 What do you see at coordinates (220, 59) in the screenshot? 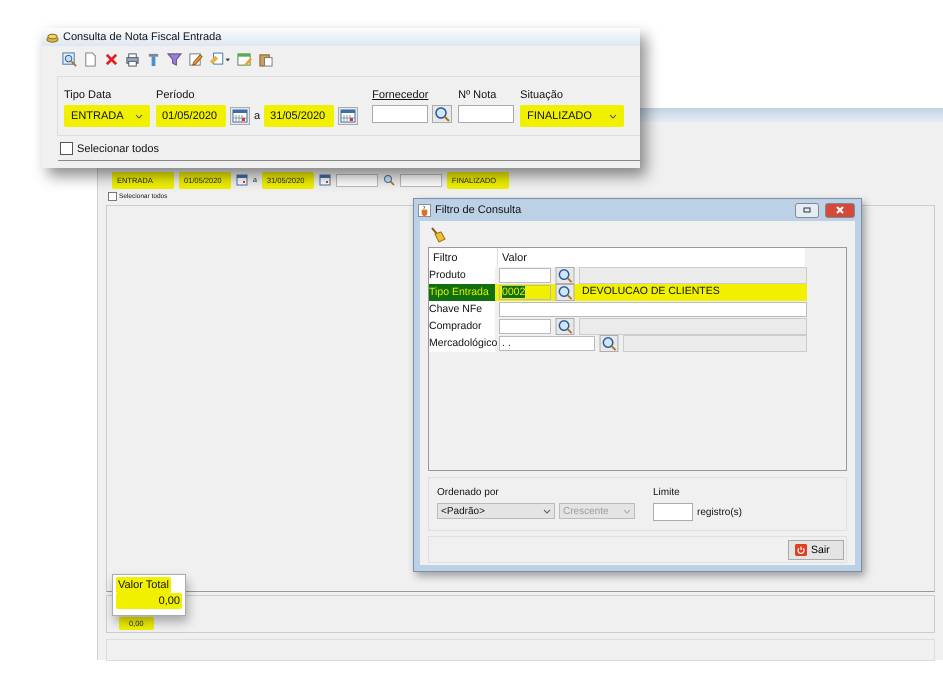
I see `document-caret-icon` at bounding box center [220, 59].